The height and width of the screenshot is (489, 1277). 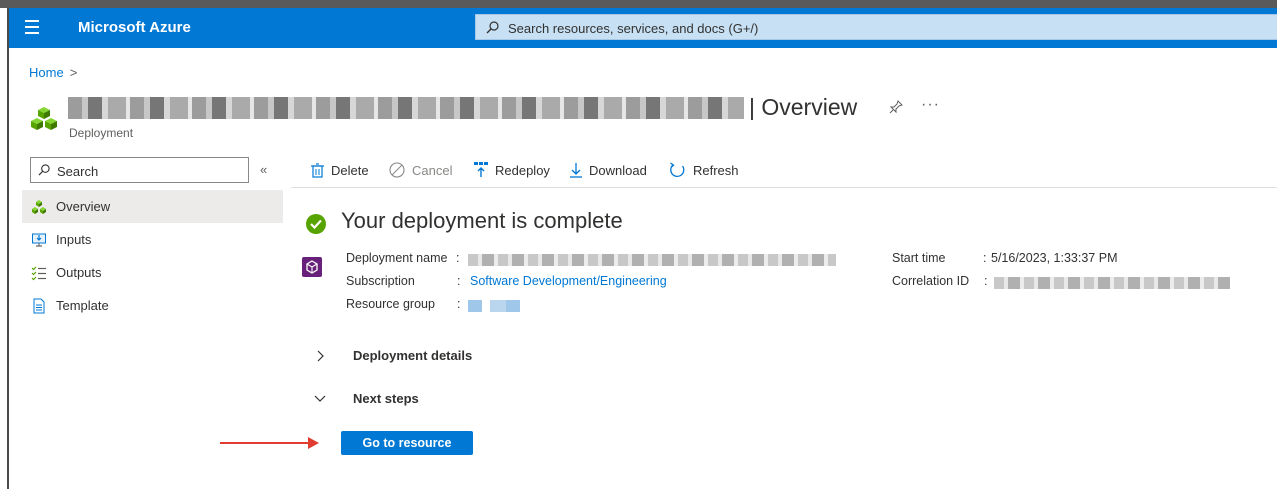 I want to click on hamburger-menu-icon, so click(x=32, y=28).